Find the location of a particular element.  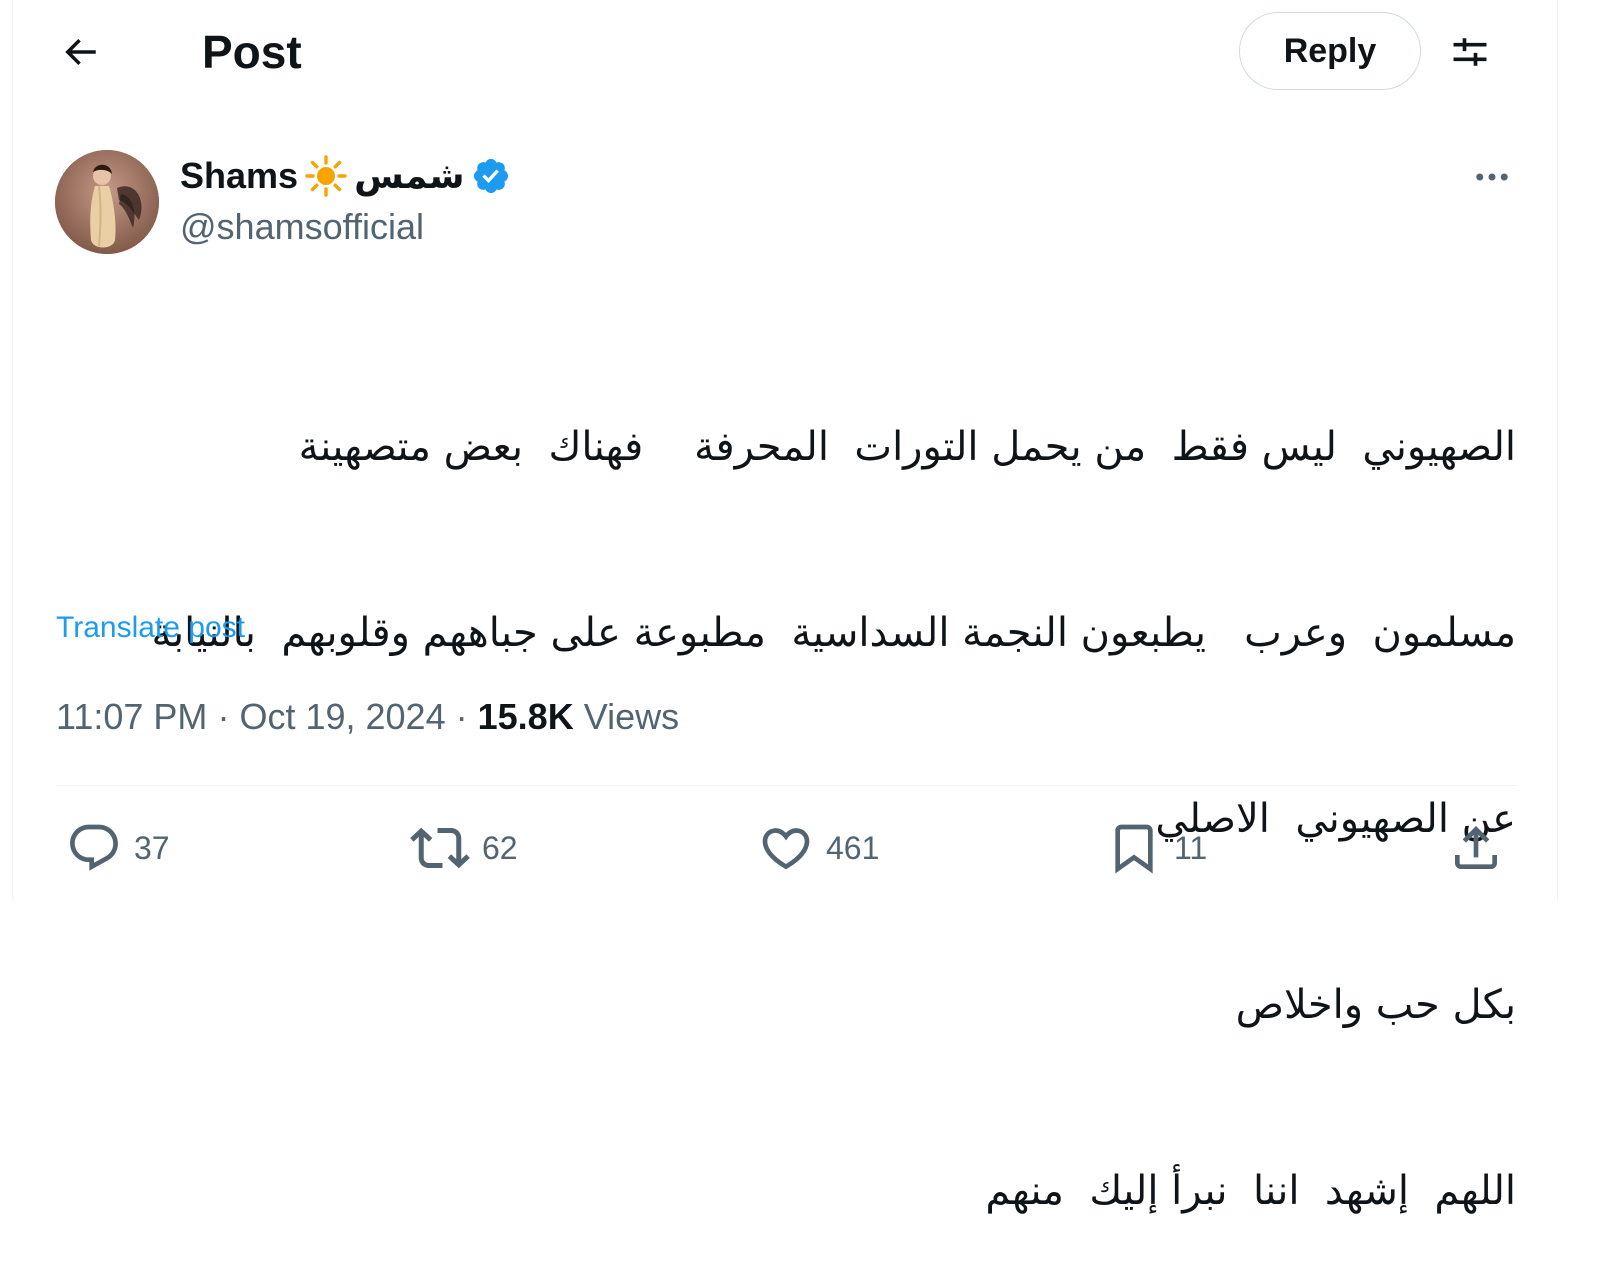

more-horizontal-icon is located at coordinates (1492, 177).